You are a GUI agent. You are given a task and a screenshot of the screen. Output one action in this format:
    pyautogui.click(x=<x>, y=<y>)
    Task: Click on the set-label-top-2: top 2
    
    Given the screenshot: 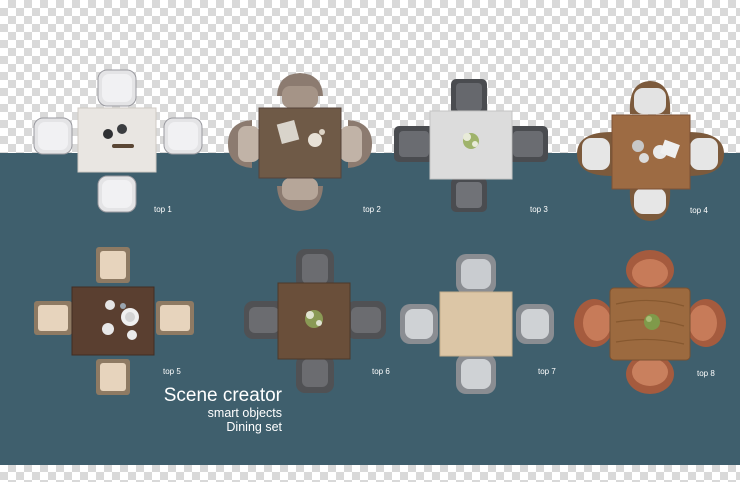 What is the action you would take?
    pyautogui.click(x=372, y=209)
    